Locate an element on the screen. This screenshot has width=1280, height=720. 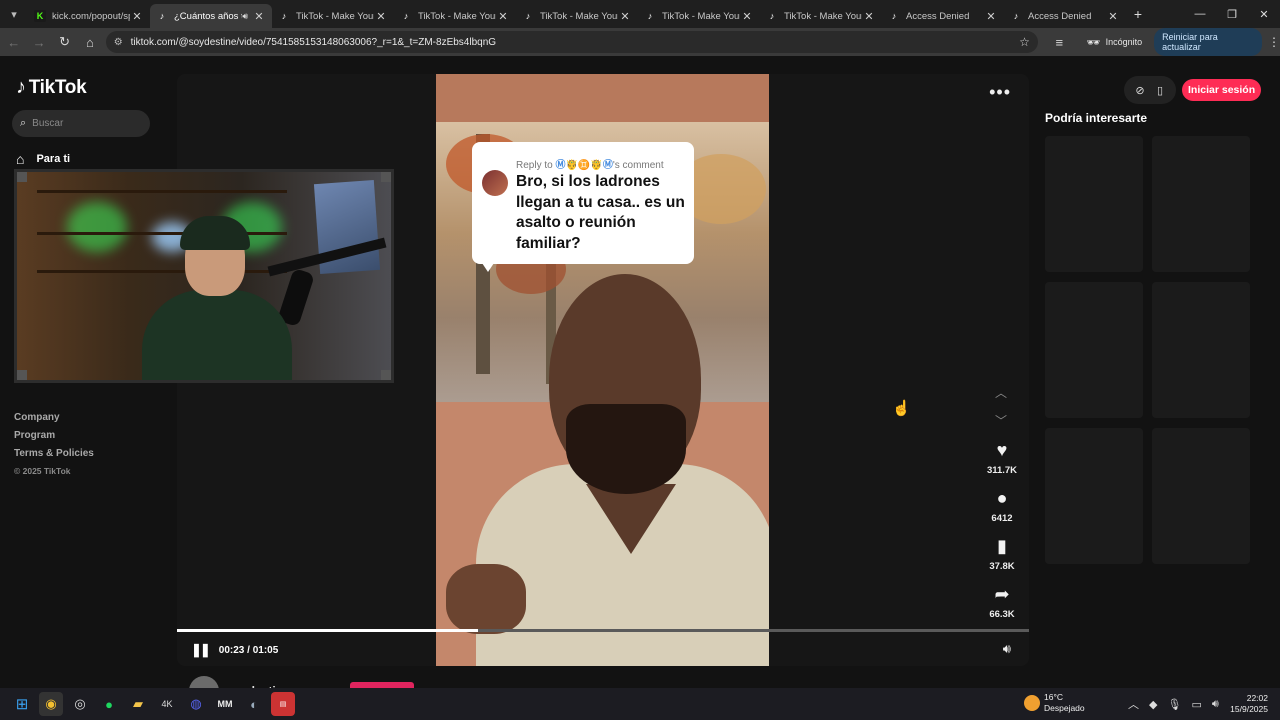
discord-icon: ◍ is located at coordinates (196, 704).